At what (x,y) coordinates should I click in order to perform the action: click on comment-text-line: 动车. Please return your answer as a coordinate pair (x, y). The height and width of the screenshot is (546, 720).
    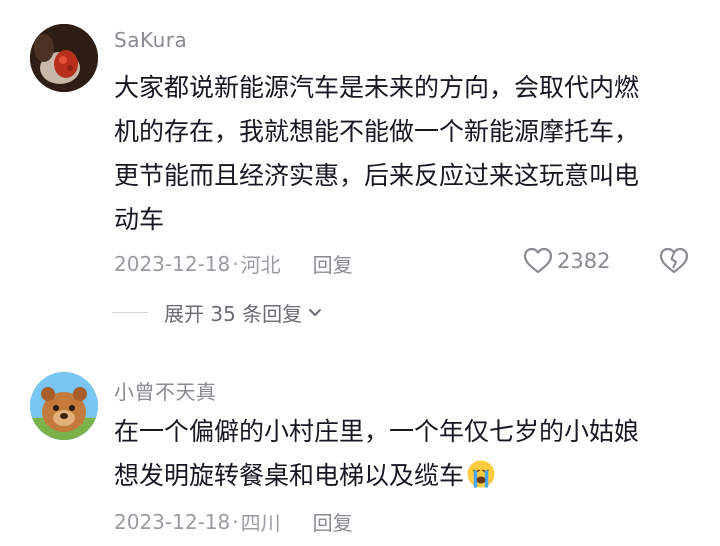
    Looking at the image, I should click on (139, 219).